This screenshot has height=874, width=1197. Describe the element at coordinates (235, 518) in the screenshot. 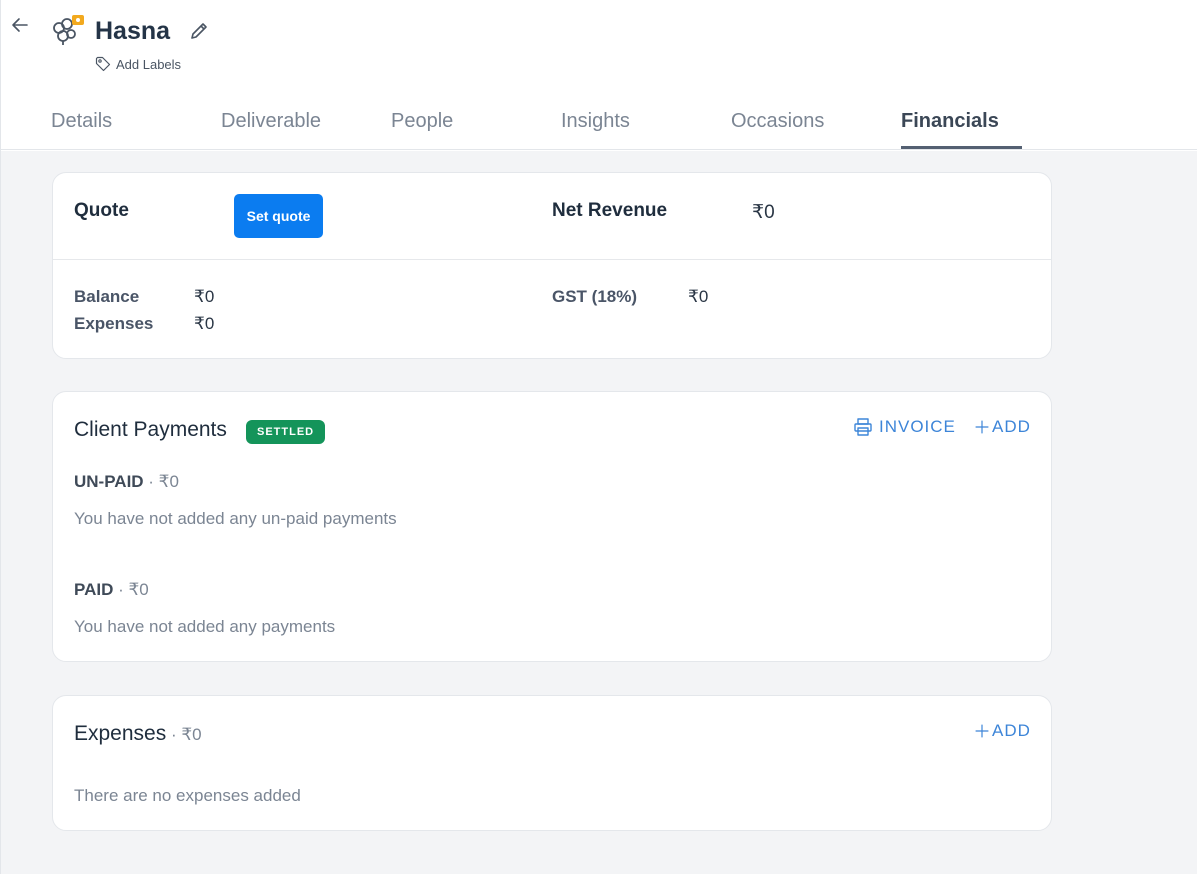

I see `unpaid-empty-text: You have not added any un-paid payments` at that location.